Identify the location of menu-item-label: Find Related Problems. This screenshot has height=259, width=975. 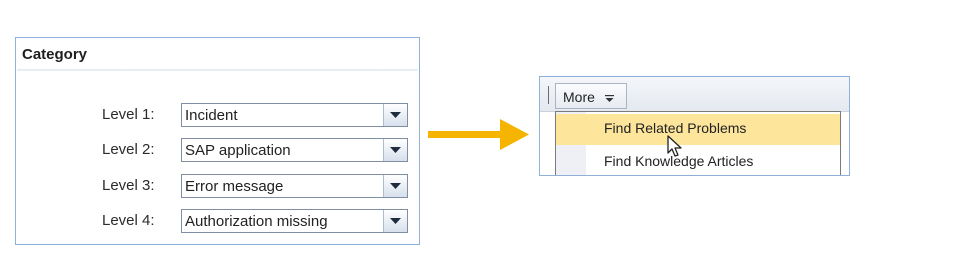
(675, 128).